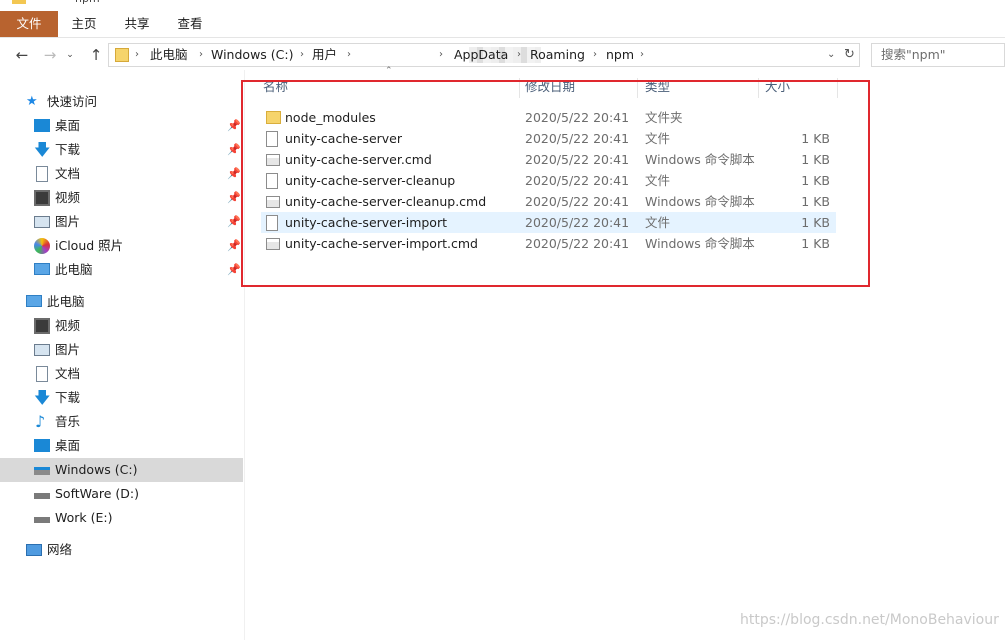 The image size is (1005, 640). Describe the element at coordinates (96, 469) in the screenshot. I see `sidebar-item-label: Windows (C:)` at that location.